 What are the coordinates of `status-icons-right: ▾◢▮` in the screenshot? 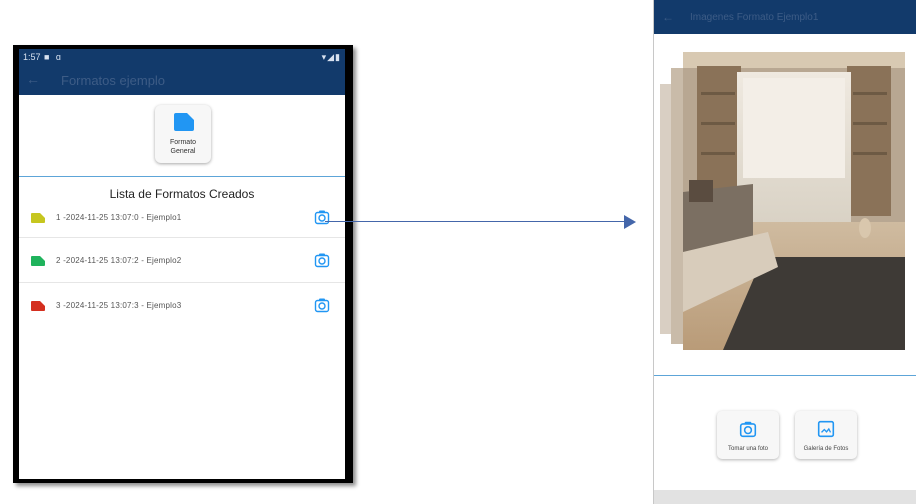 It's located at (331, 57).